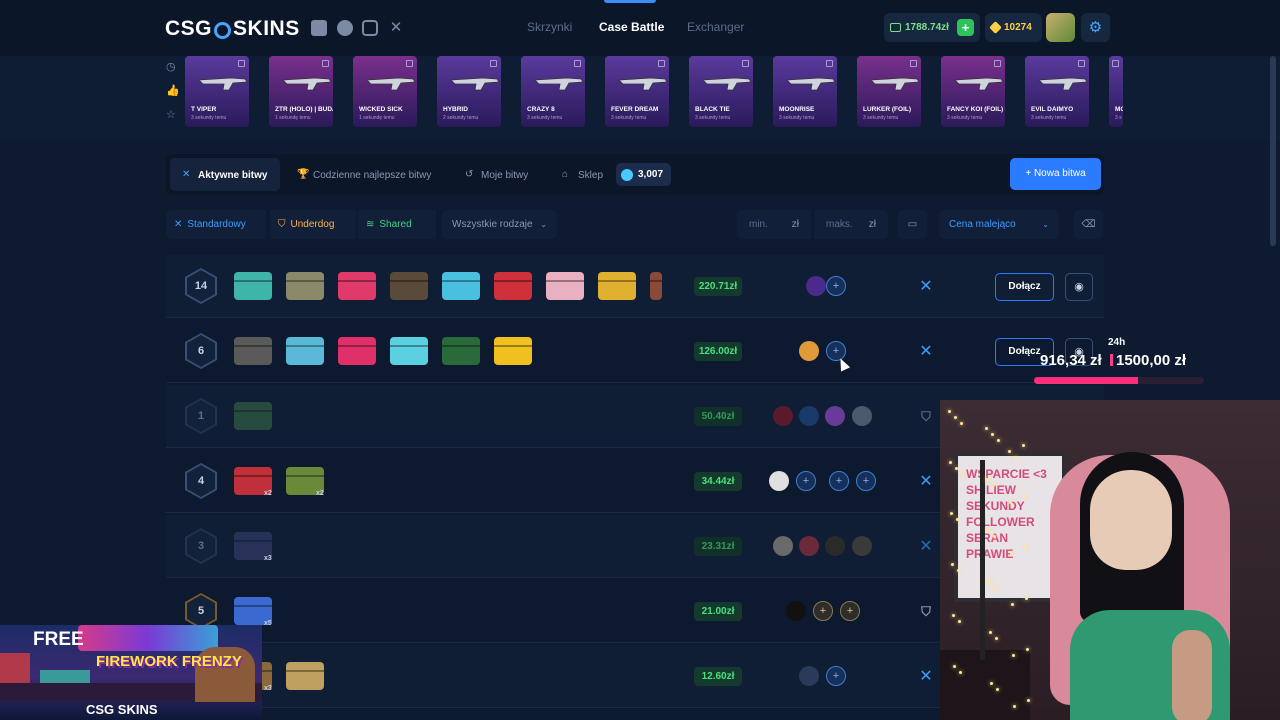  What do you see at coordinates (496, 175) in the screenshot?
I see `tab-my-battles: ↺ Moje bitwy` at bounding box center [496, 175].